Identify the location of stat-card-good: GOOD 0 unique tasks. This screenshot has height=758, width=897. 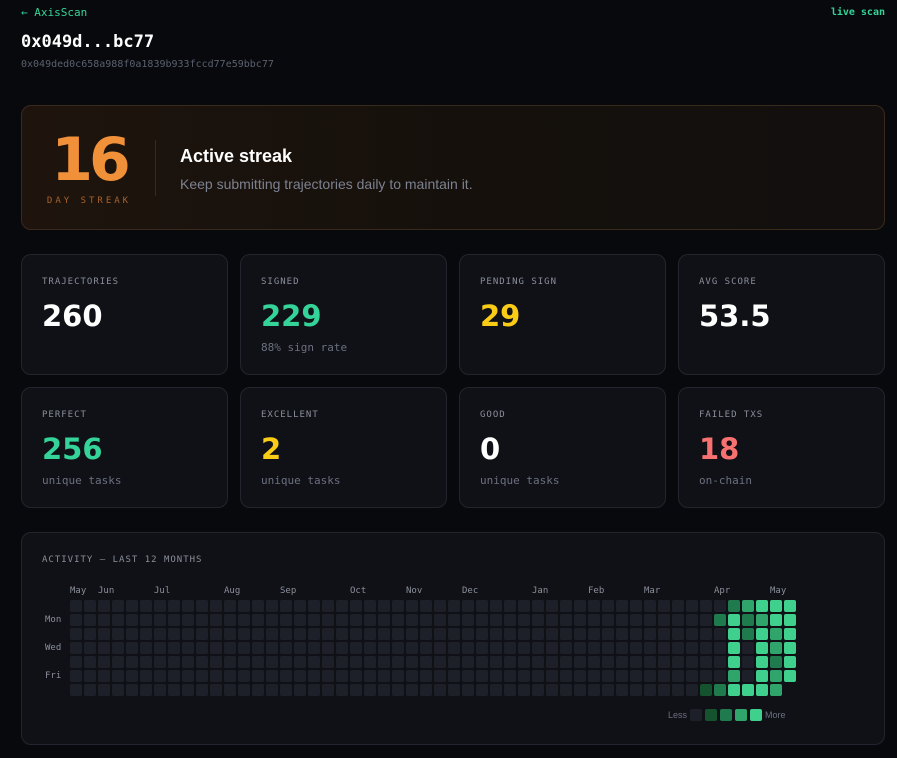
(562, 447).